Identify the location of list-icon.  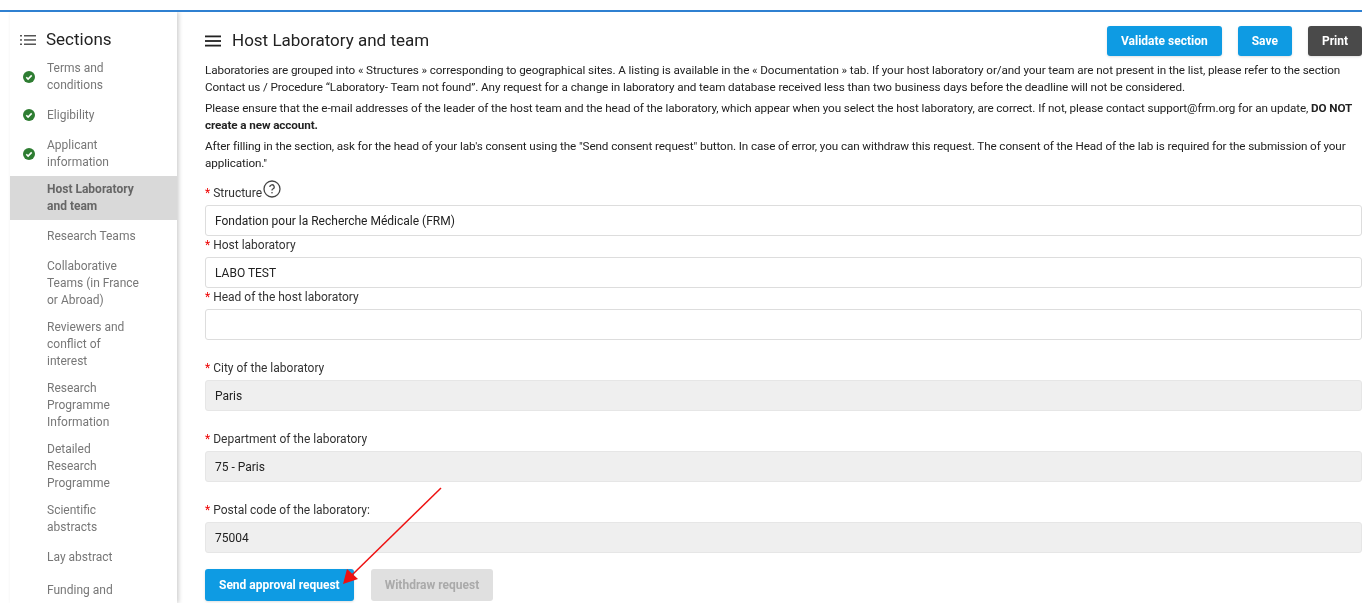
(28, 39).